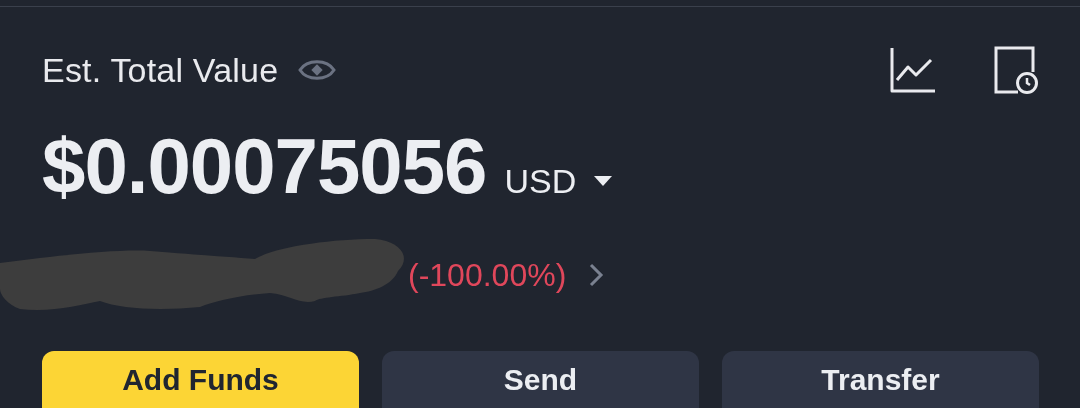 This screenshot has width=1080, height=408. What do you see at coordinates (200, 379) in the screenshot?
I see `action-button: Add Funds` at bounding box center [200, 379].